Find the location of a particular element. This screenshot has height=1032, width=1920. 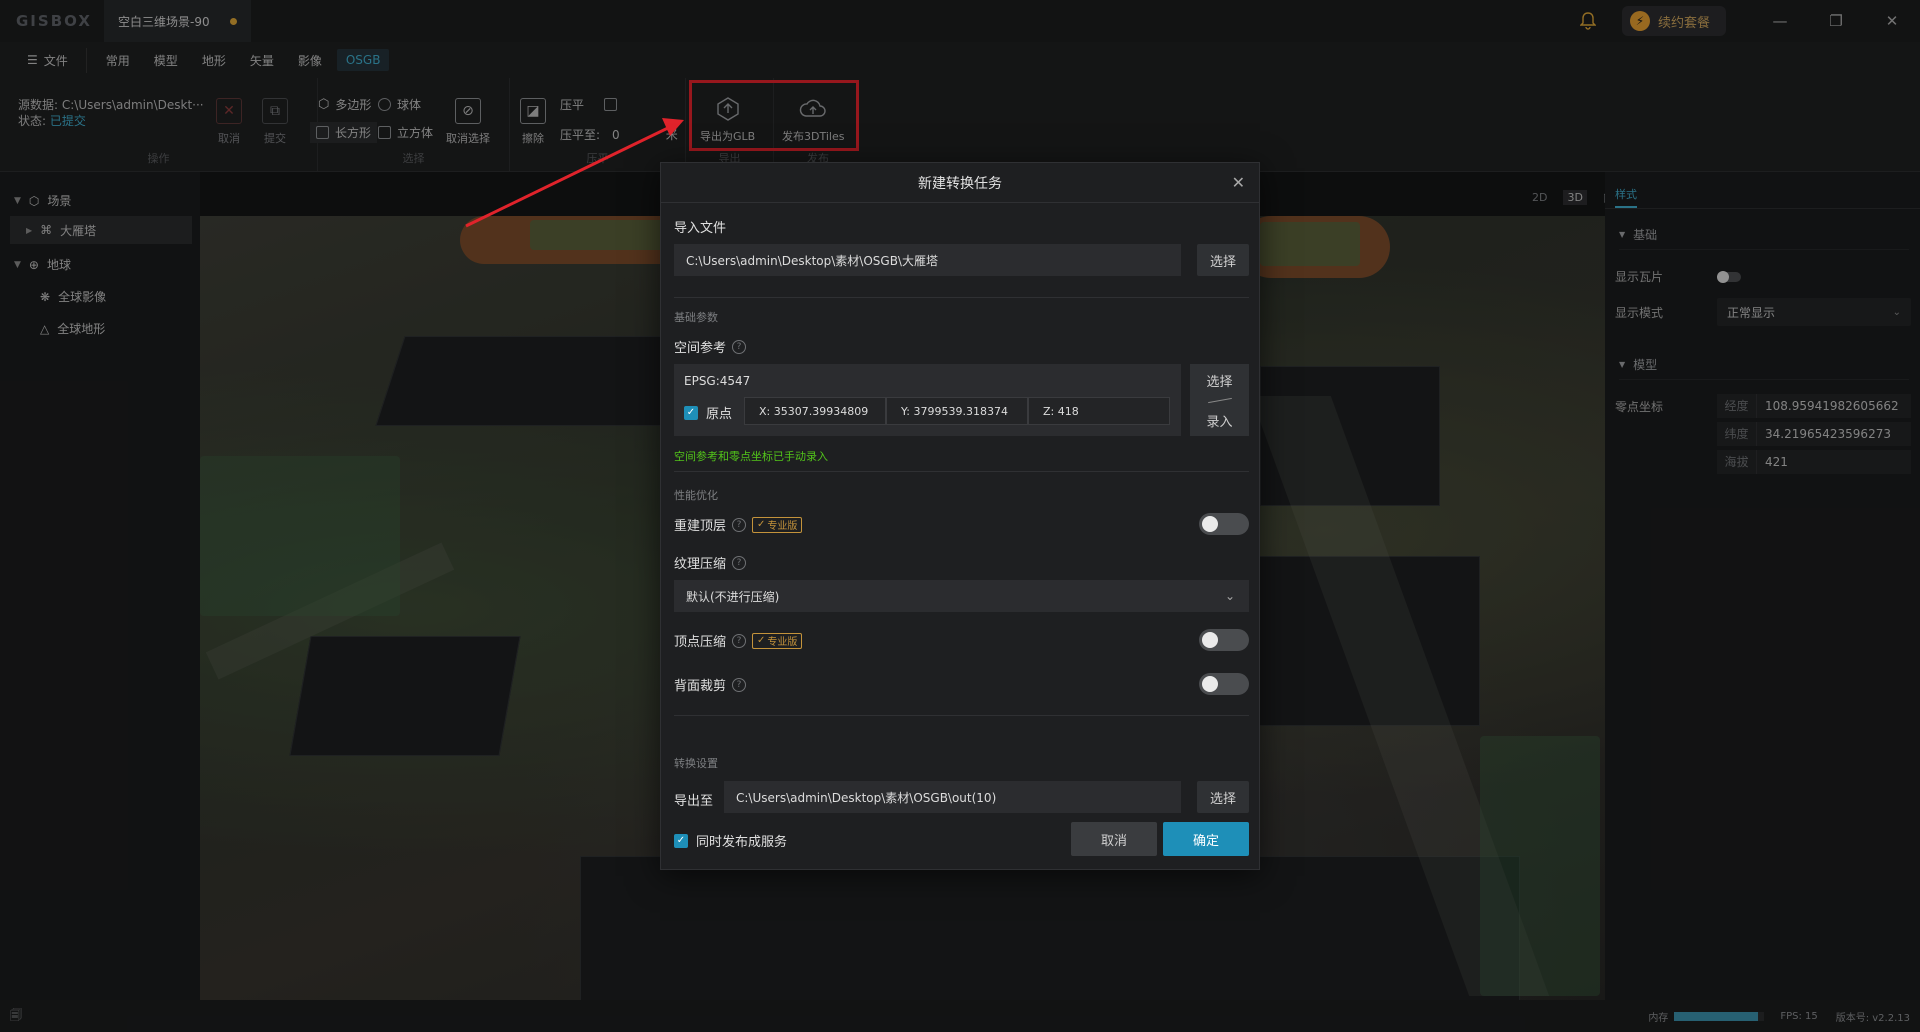

dialog-title: 新建转换任务 is located at coordinates (960, 183).